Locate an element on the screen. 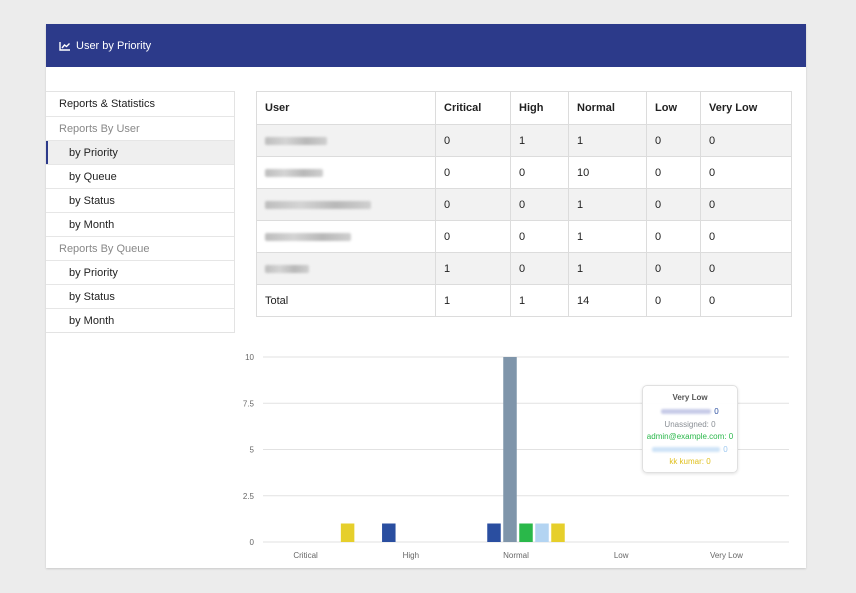 Image resolution: width=856 pixels, height=593 pixels. tooltip-row: Unassigned: 0 is located at coordinates (690, 425).